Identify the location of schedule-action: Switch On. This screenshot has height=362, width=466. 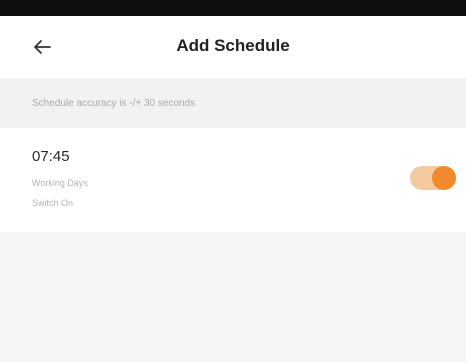
(53, 203).